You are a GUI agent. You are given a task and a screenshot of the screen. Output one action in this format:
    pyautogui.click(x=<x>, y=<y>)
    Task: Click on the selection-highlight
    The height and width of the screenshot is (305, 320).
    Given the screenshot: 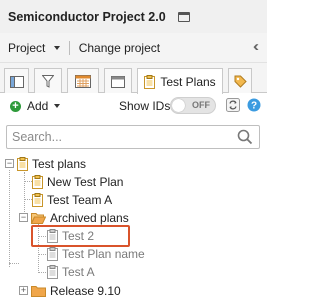 What is the action you would take?
    pyautogui.click(x=80, y=236)
    